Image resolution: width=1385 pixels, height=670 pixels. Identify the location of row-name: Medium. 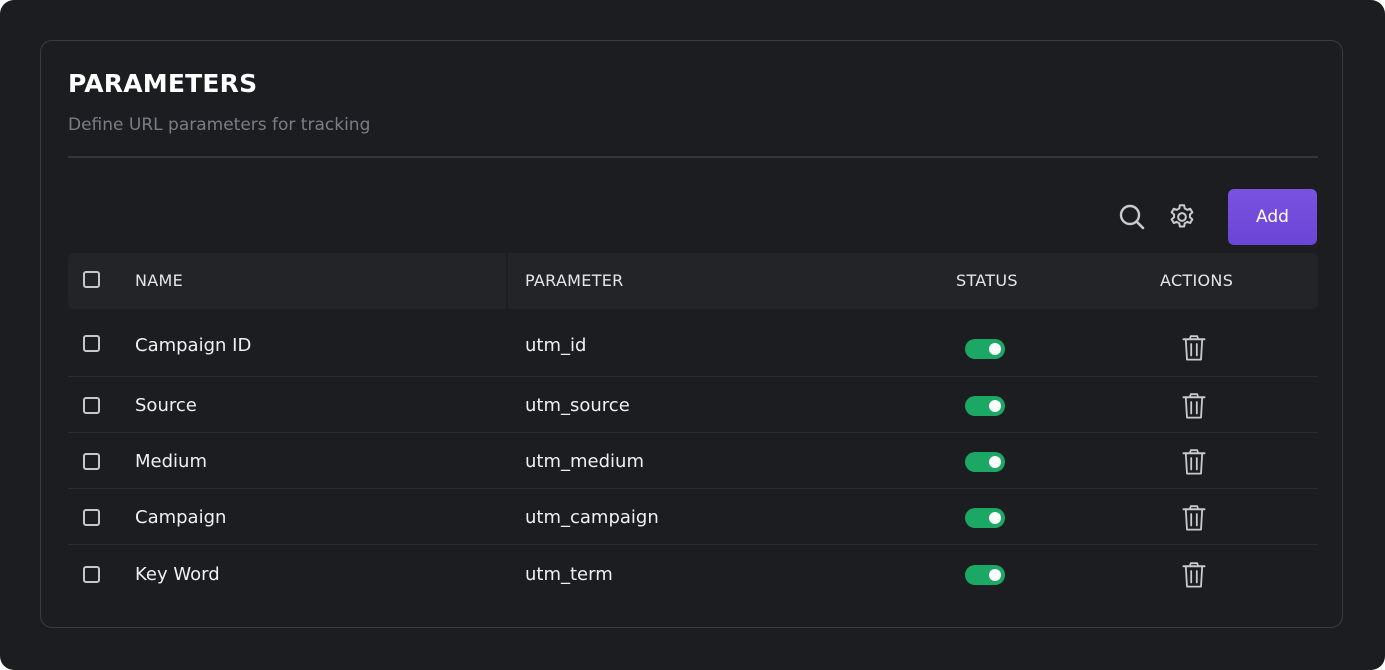
(171, 461).